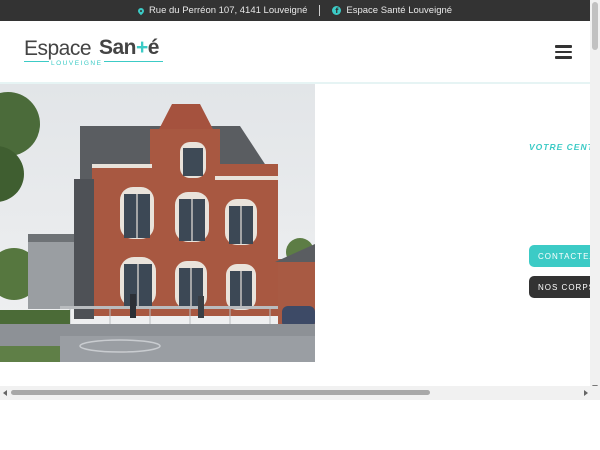 Image resolution: width=600 pixels, height=450 pixels. What do you see at coordinates (153, 47) in the screenshot?
I see `logo-sante-end: é` at bounding box center [153, 47].